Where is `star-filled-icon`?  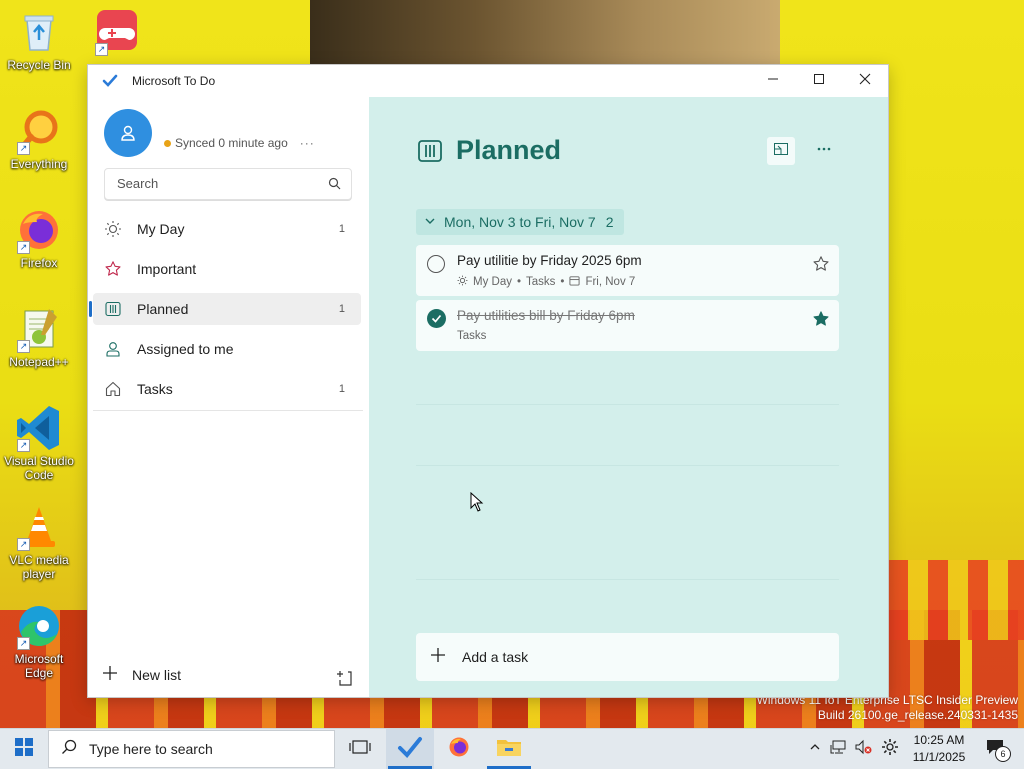 star-filled-icon is located at coordinates (821, 321).